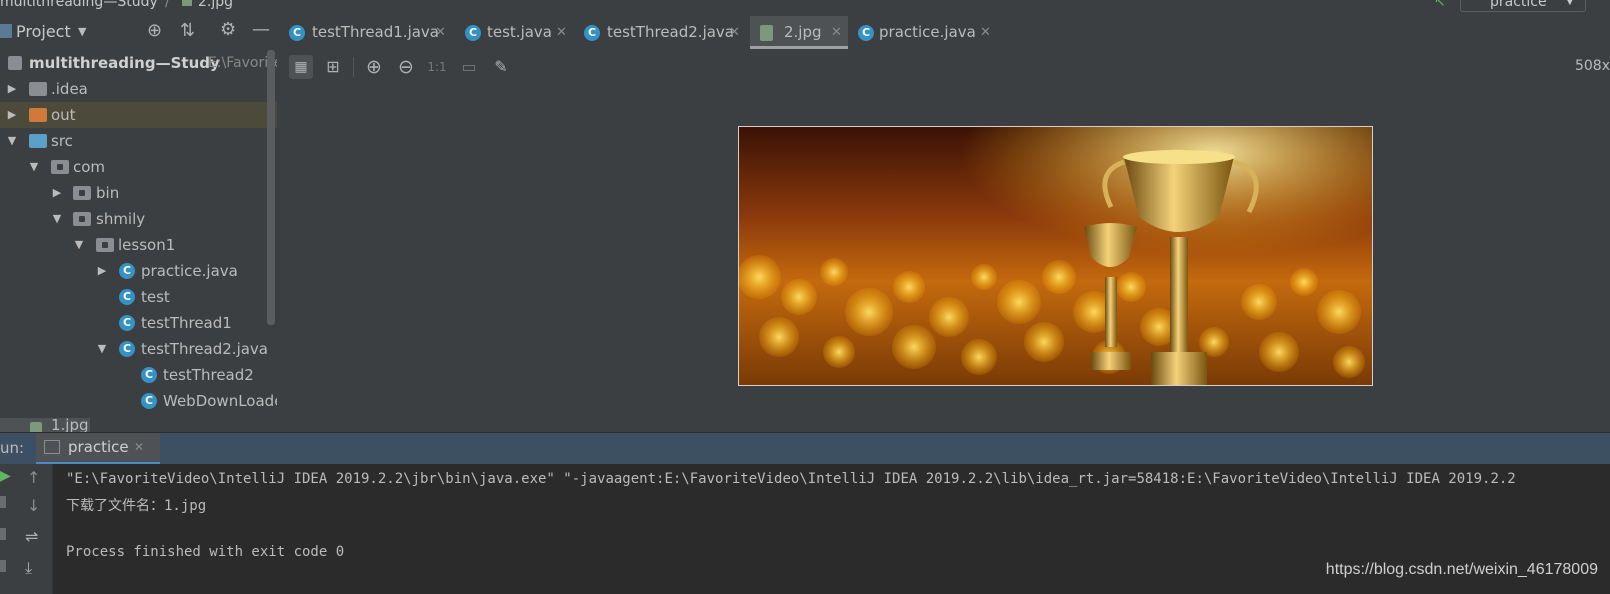 The height and width of the screenshot is (594, 1610). I want to click on actual-size-button: 1:1, so click(437, 67).